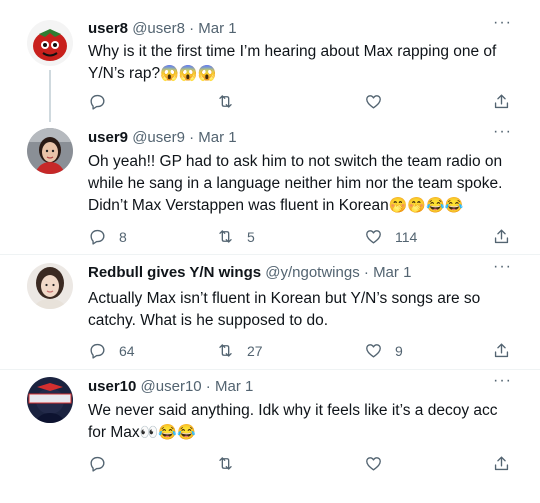 The height and width of the screenshot is (503, 540). Describe the element at coordinates (158, 28) in the screenshot. I see `handle: @user8` at that location.